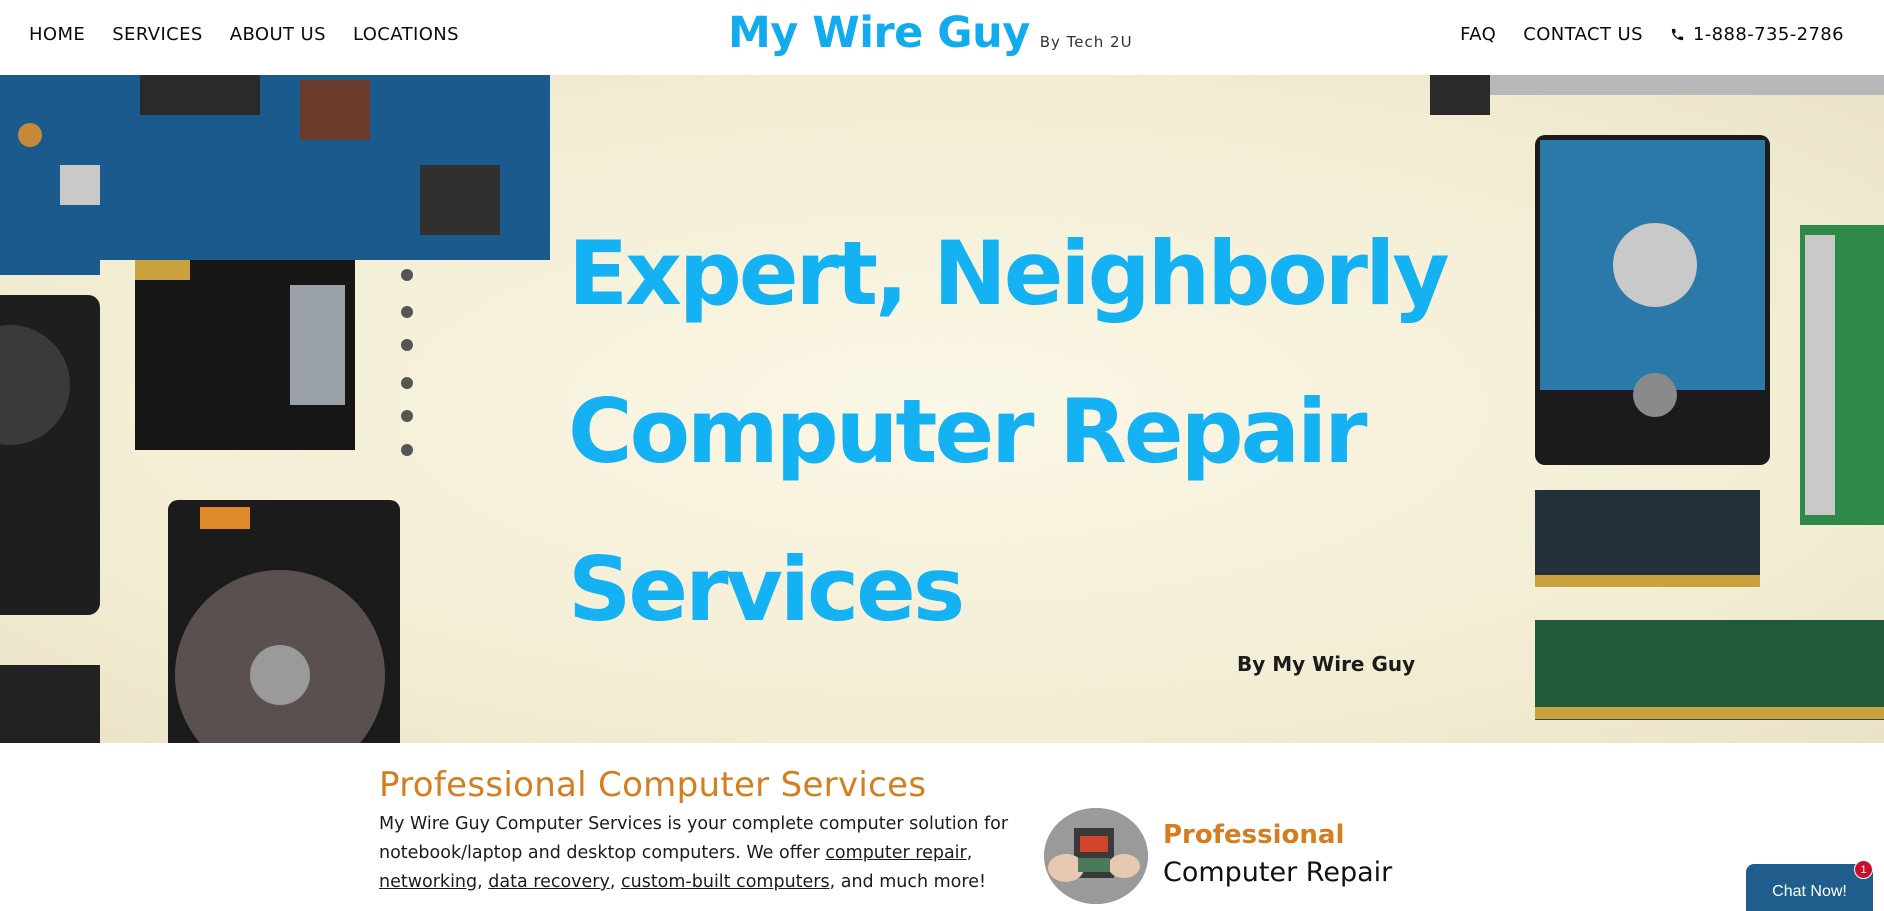 The height and width of the screenshot is (911, 1884). Describe the element at coordinates (879, 33) in the screenshot. I see `brand-title: My Wire Guy` at that location.